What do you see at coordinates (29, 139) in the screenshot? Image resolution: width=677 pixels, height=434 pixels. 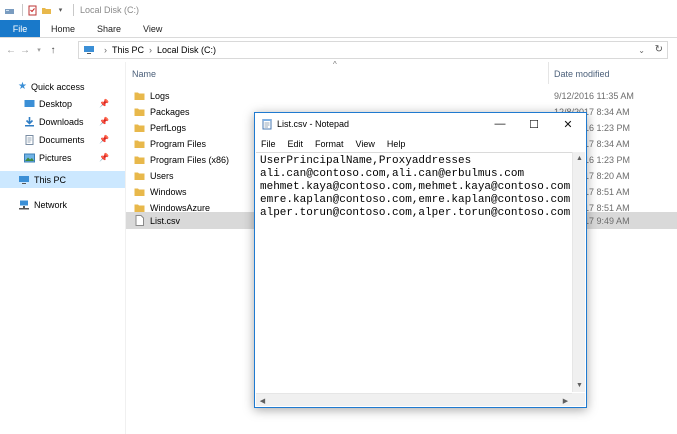 I see `documents-icon` at bounding box center [29, 139].